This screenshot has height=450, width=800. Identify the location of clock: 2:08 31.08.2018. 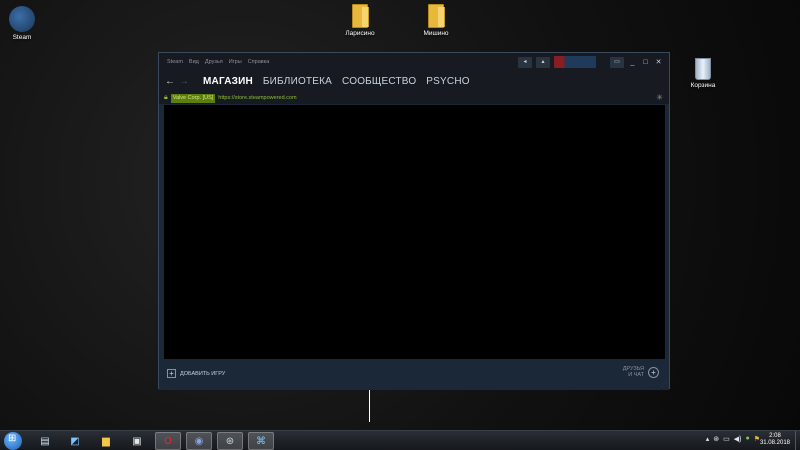
(775, 440).